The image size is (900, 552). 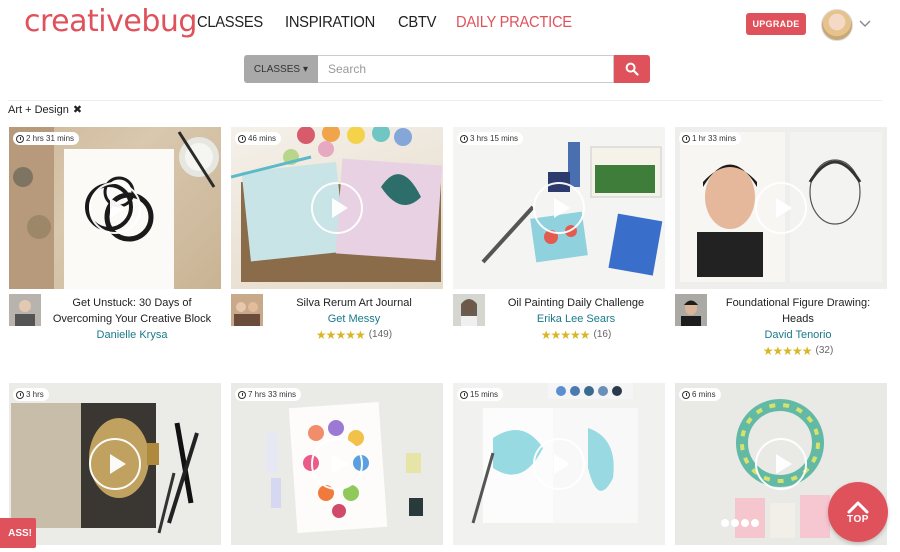 I want to click on caret-down-icon: ▾, so click(x=306, y=69).